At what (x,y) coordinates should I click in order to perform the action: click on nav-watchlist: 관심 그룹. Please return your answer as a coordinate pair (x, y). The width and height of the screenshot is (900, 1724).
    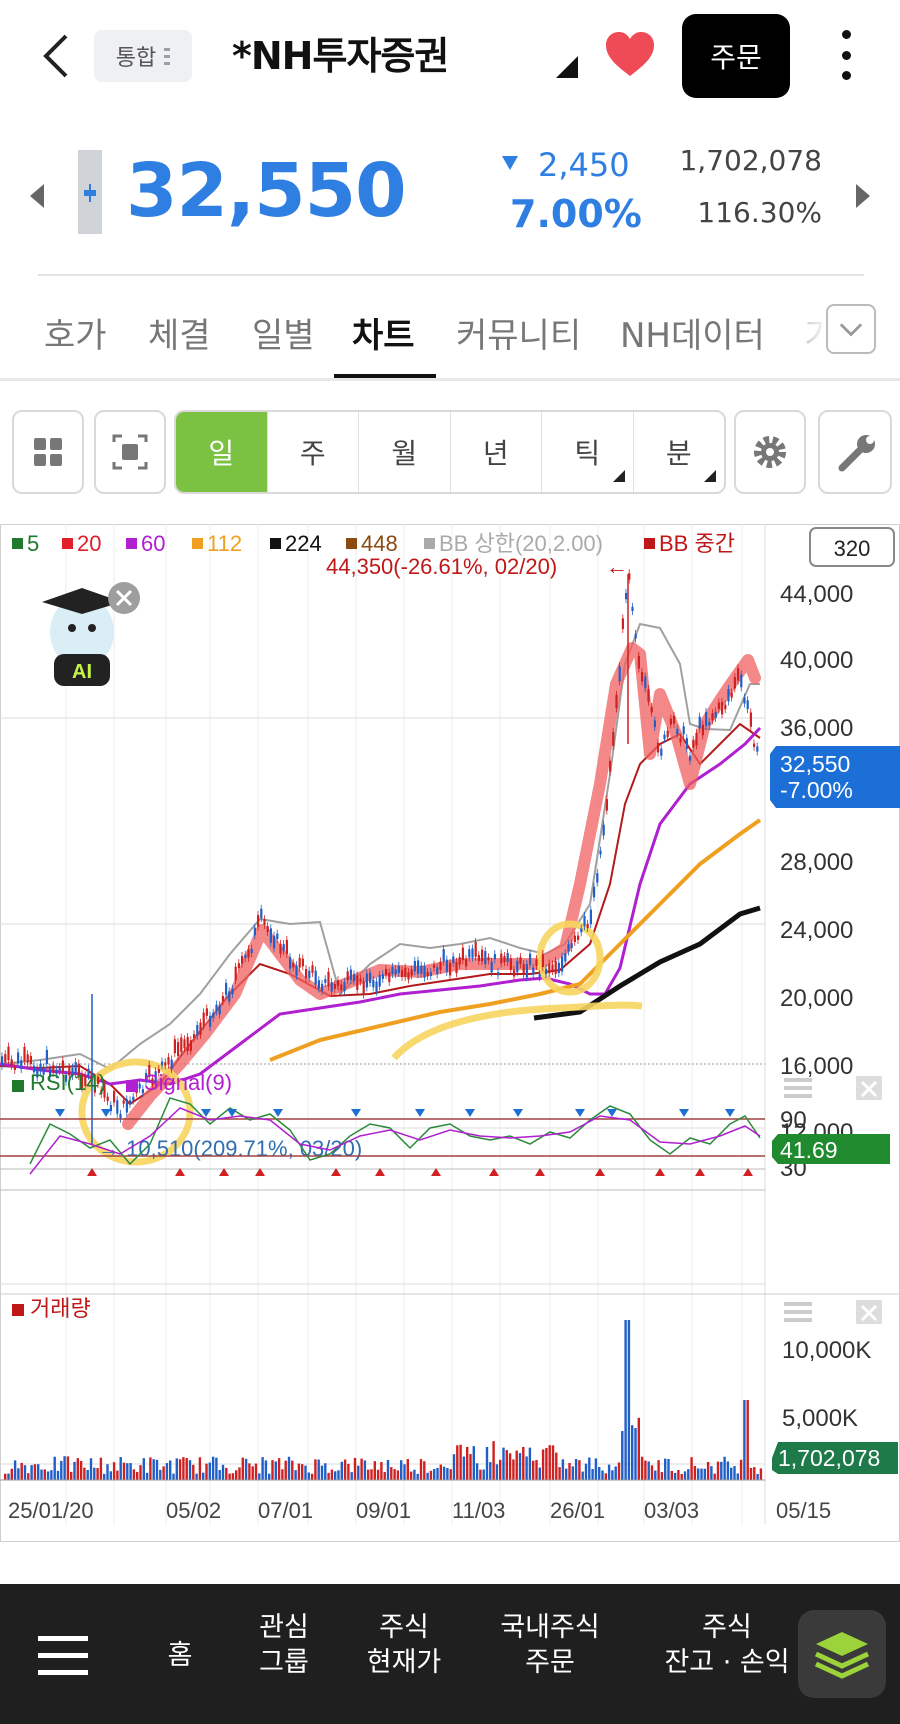
    Looking at the image, I should click on (284, 1645).